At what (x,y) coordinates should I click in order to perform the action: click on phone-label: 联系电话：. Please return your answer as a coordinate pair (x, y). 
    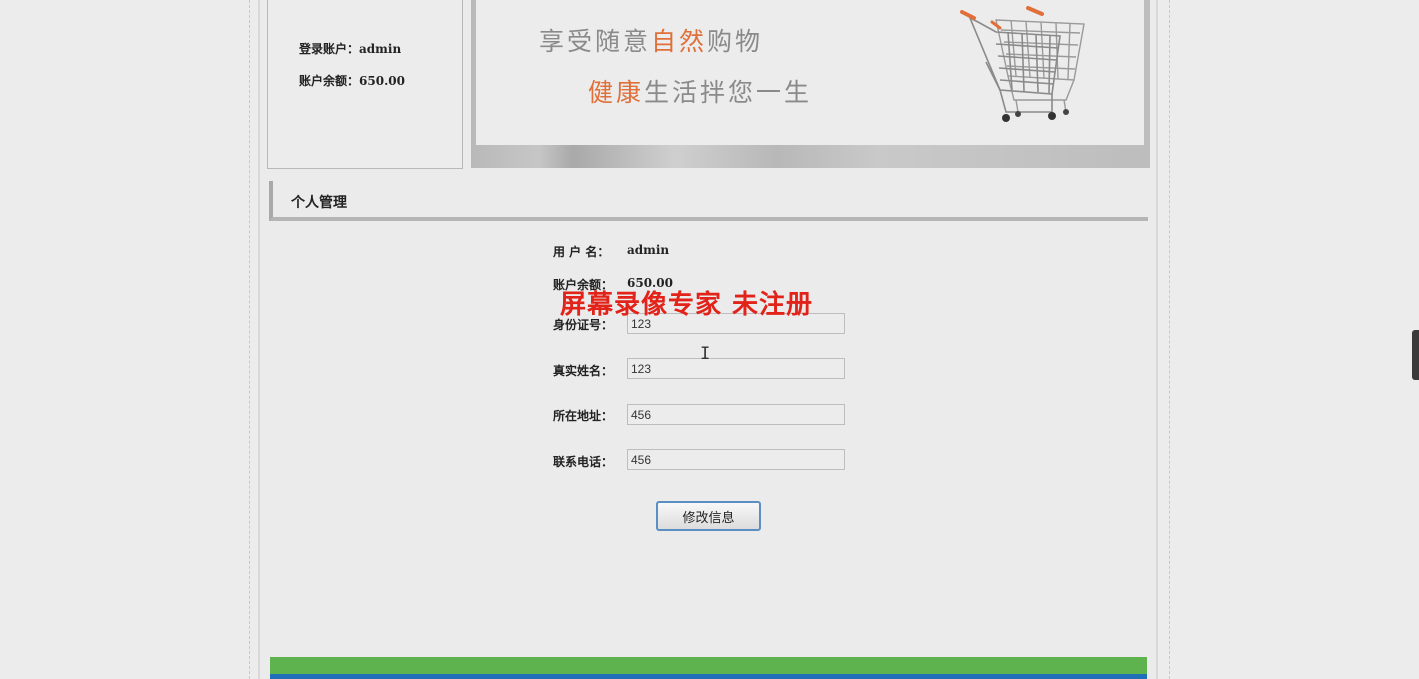
    Looking at the image, I should click on (583, 462).